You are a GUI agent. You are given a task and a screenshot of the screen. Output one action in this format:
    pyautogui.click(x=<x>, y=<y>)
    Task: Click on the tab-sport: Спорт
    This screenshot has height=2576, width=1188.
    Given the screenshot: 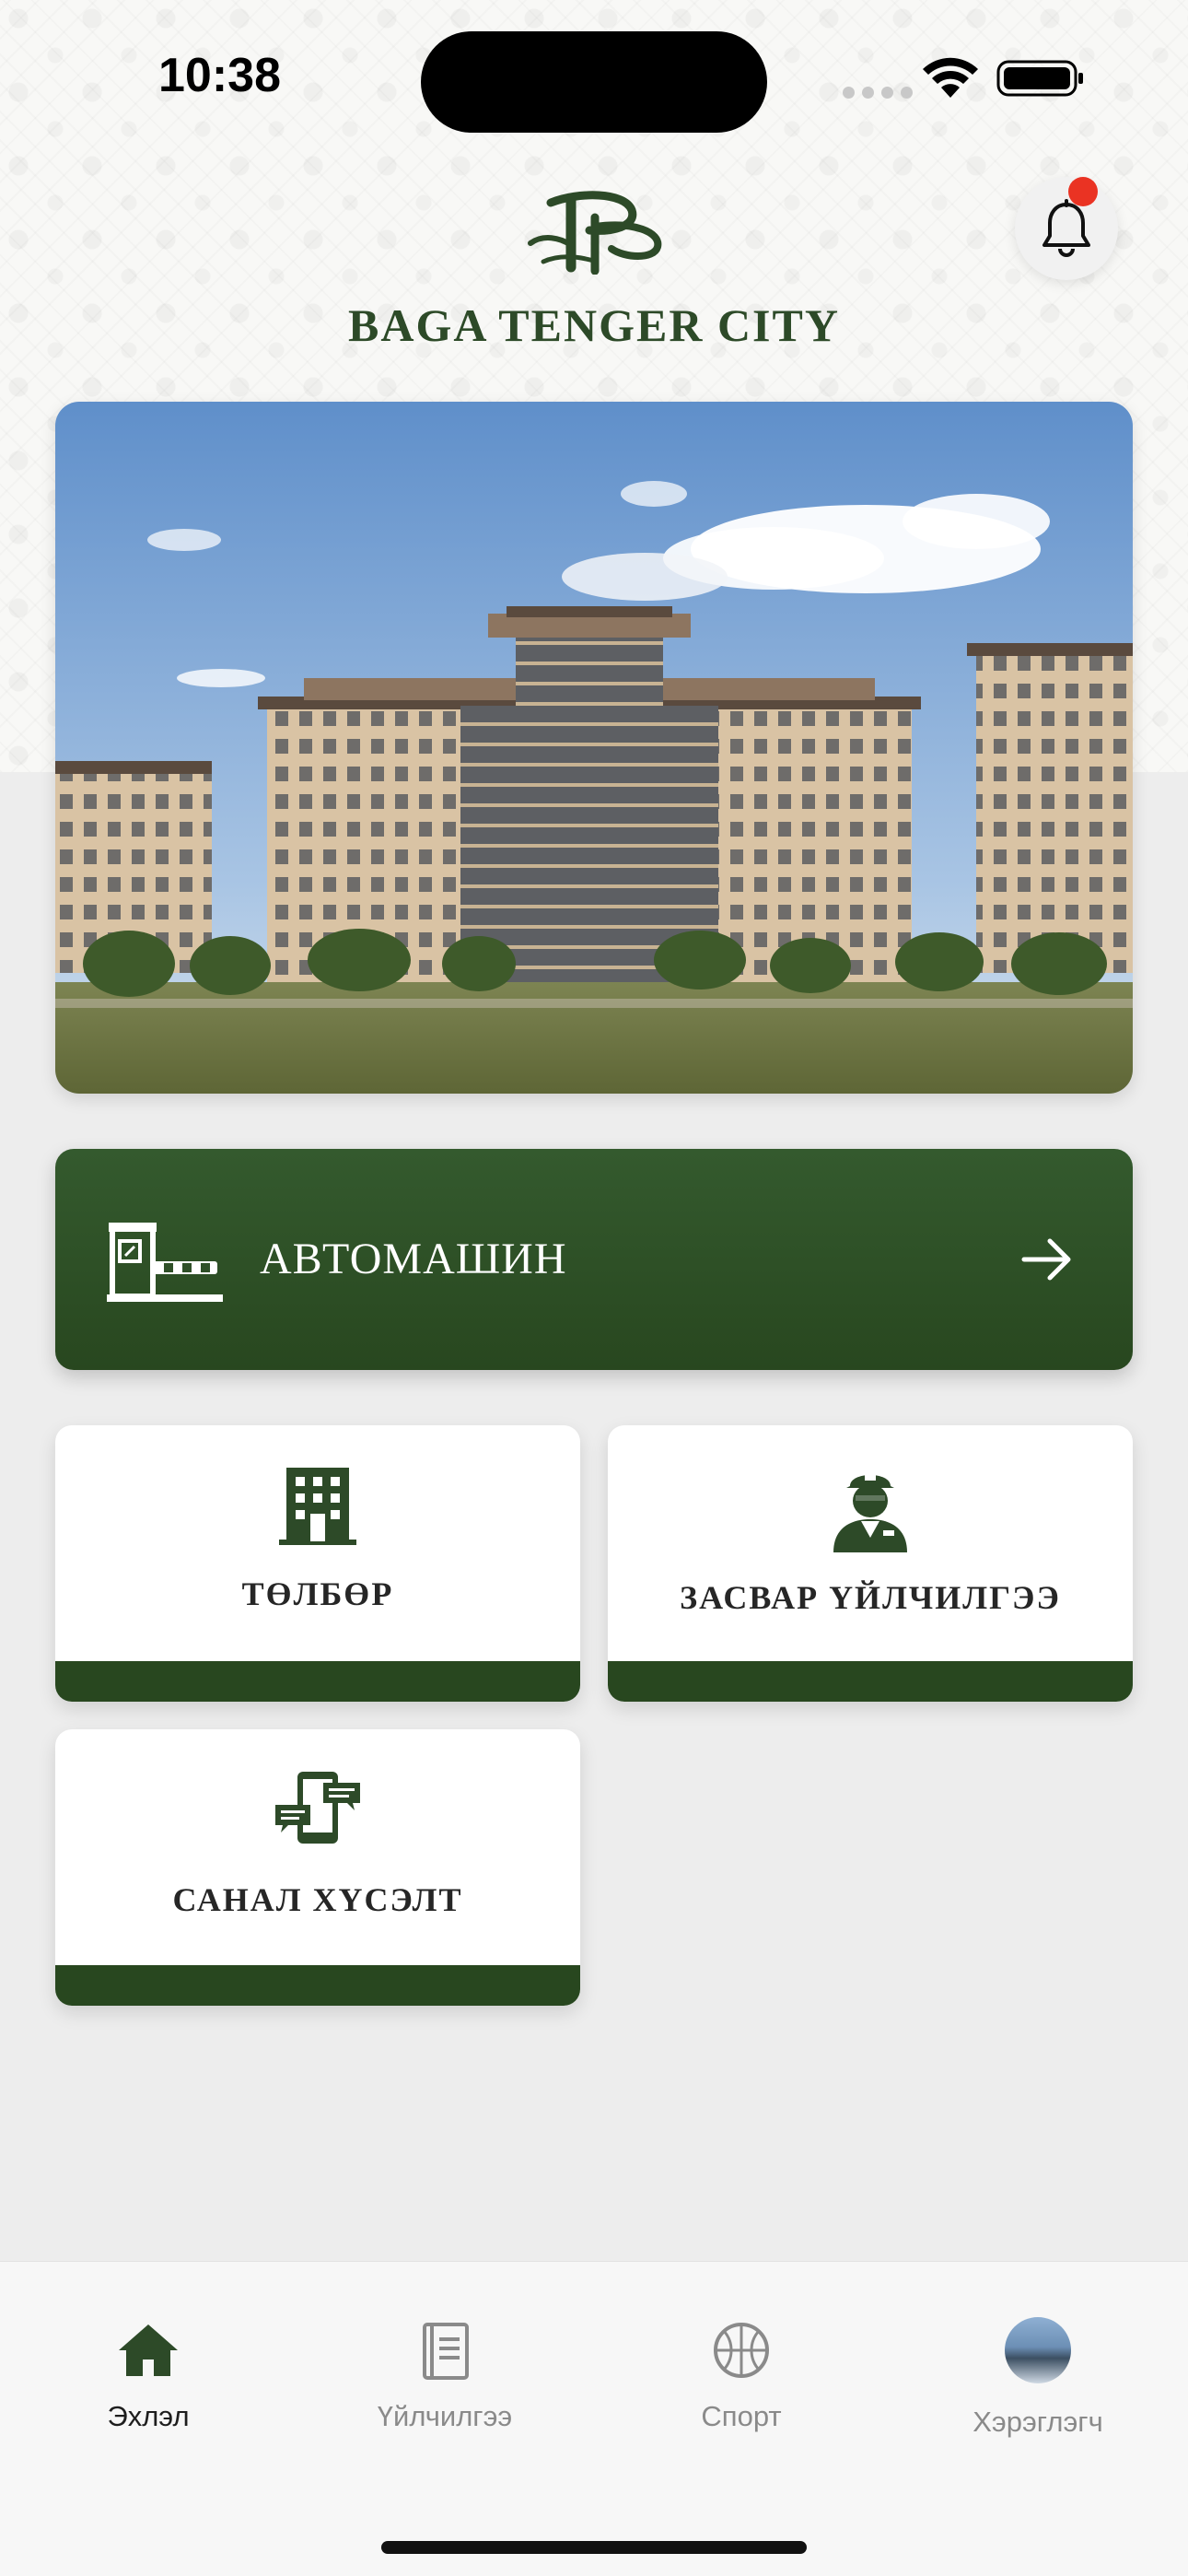 What is the action you would take?
    pyautogui.click(x=741, y=2375)
    